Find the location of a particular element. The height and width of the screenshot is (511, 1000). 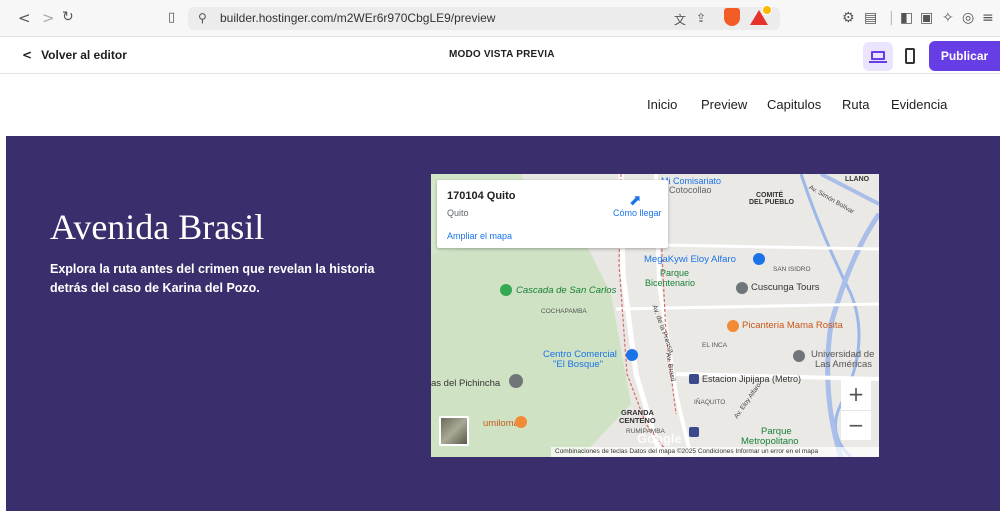

map-label-el-inca: EL INCA is located at coordinates (715, 345).